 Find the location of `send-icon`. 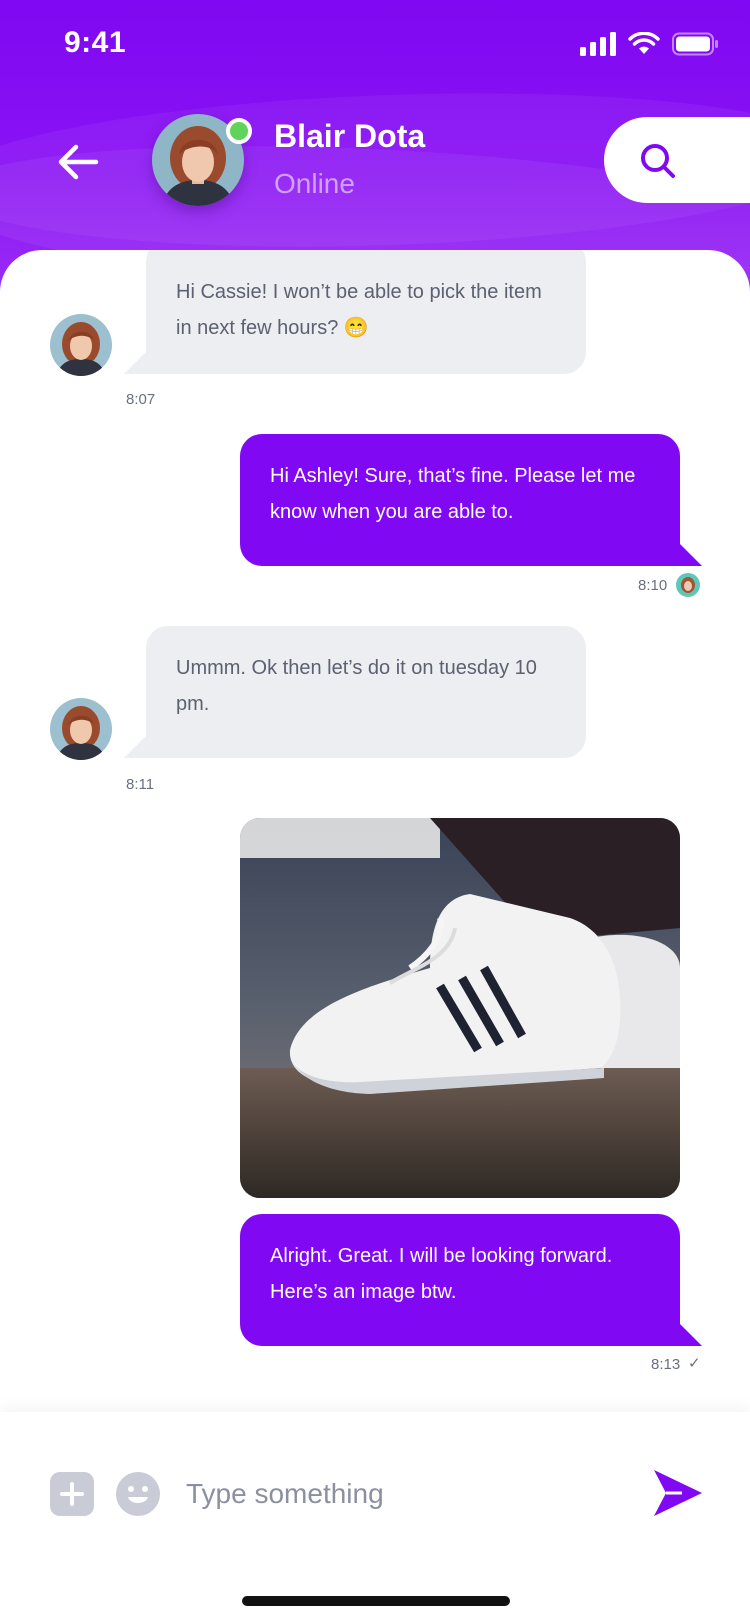

send-icon is located at coordinates (678, 1493).